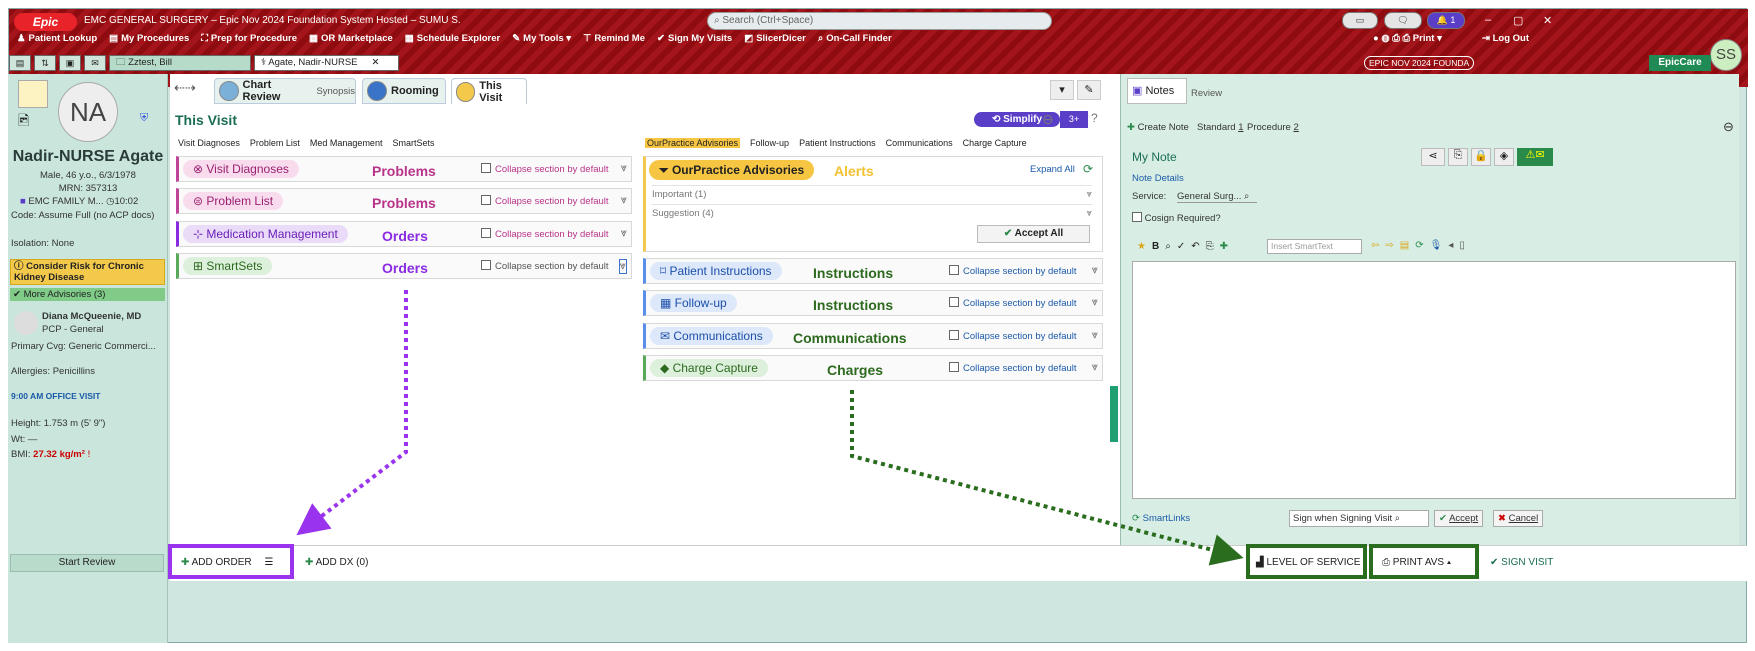 This screenshot has width=1755, height=651. I want to click on epic-logo: Epic, so click(45, 22).